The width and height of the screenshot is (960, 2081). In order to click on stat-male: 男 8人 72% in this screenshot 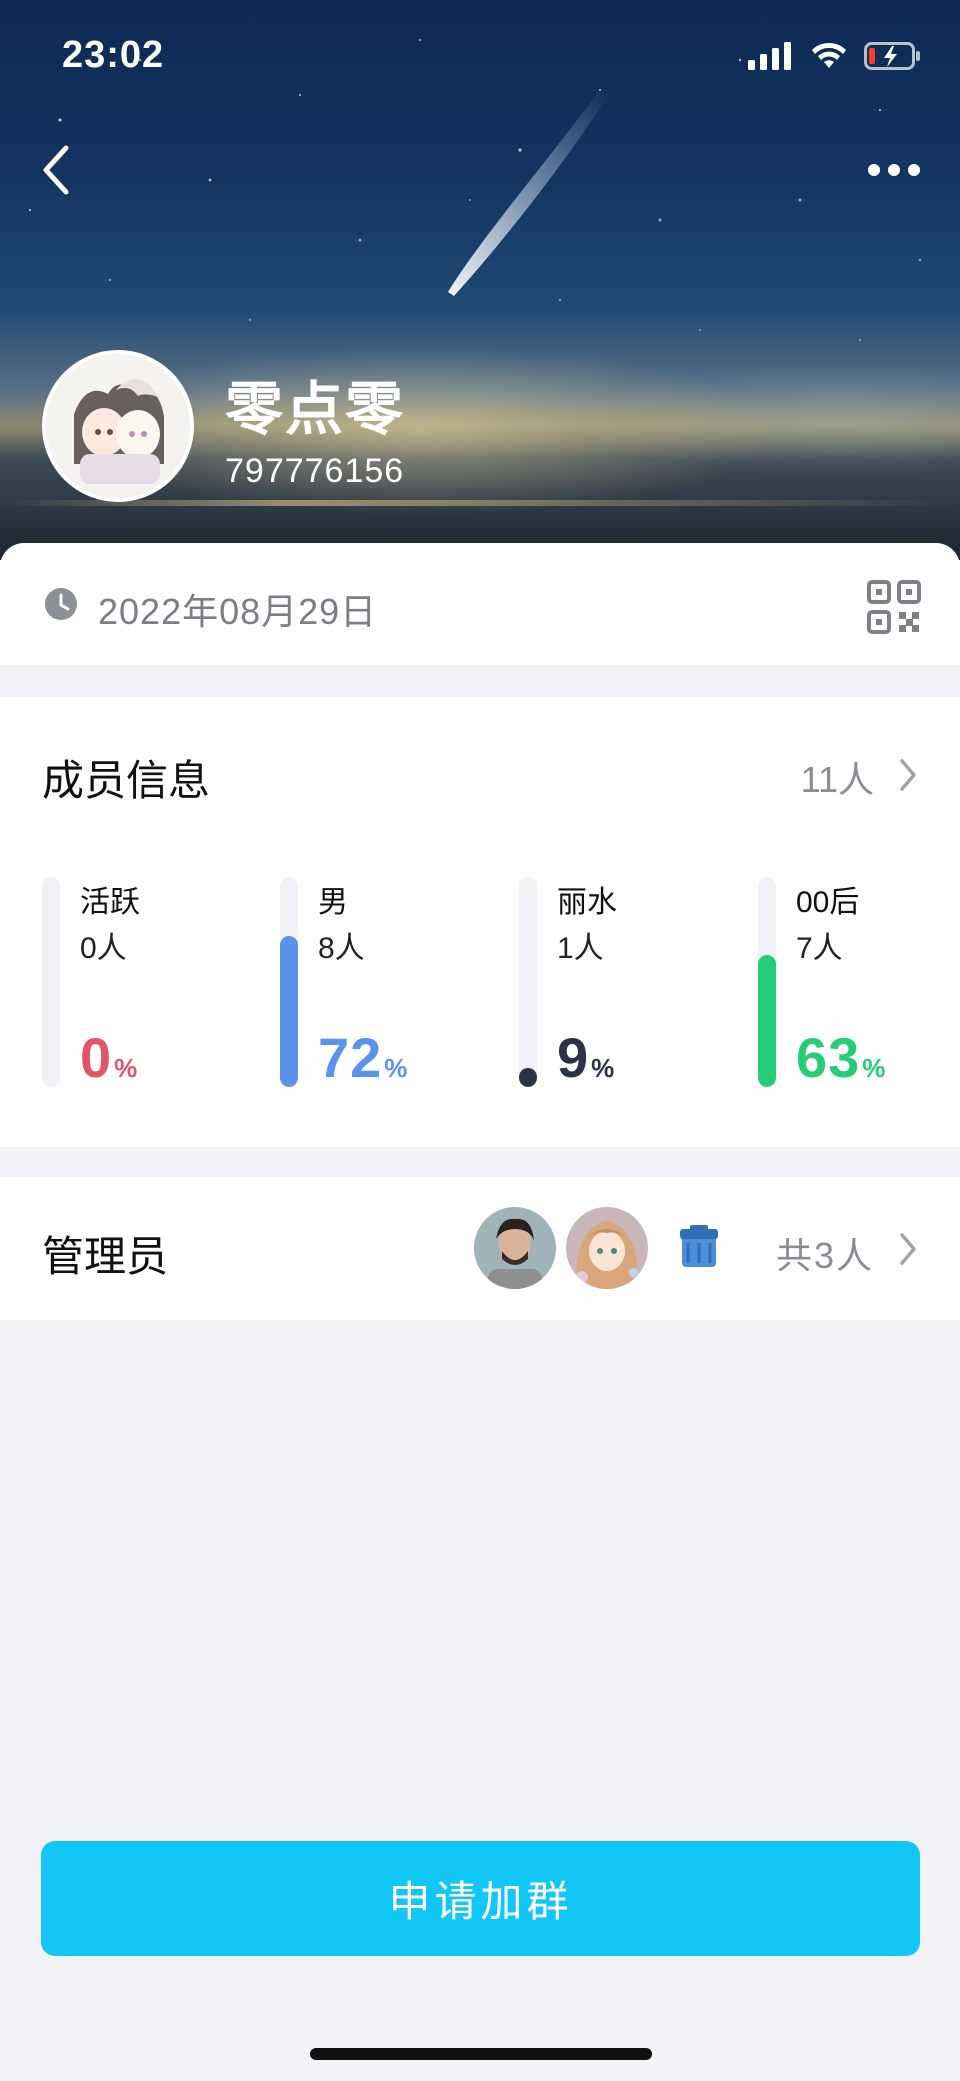, I will do `click(395, 987)`.